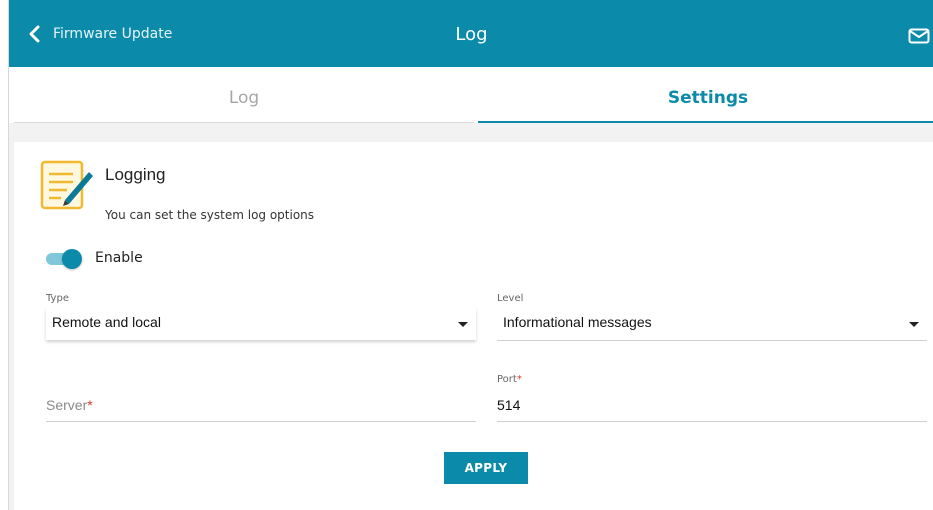  What do you see at coordinates (106, 322) in the screenshot?
I see `type-value: Remote and local` at bounding box center [106, 322].